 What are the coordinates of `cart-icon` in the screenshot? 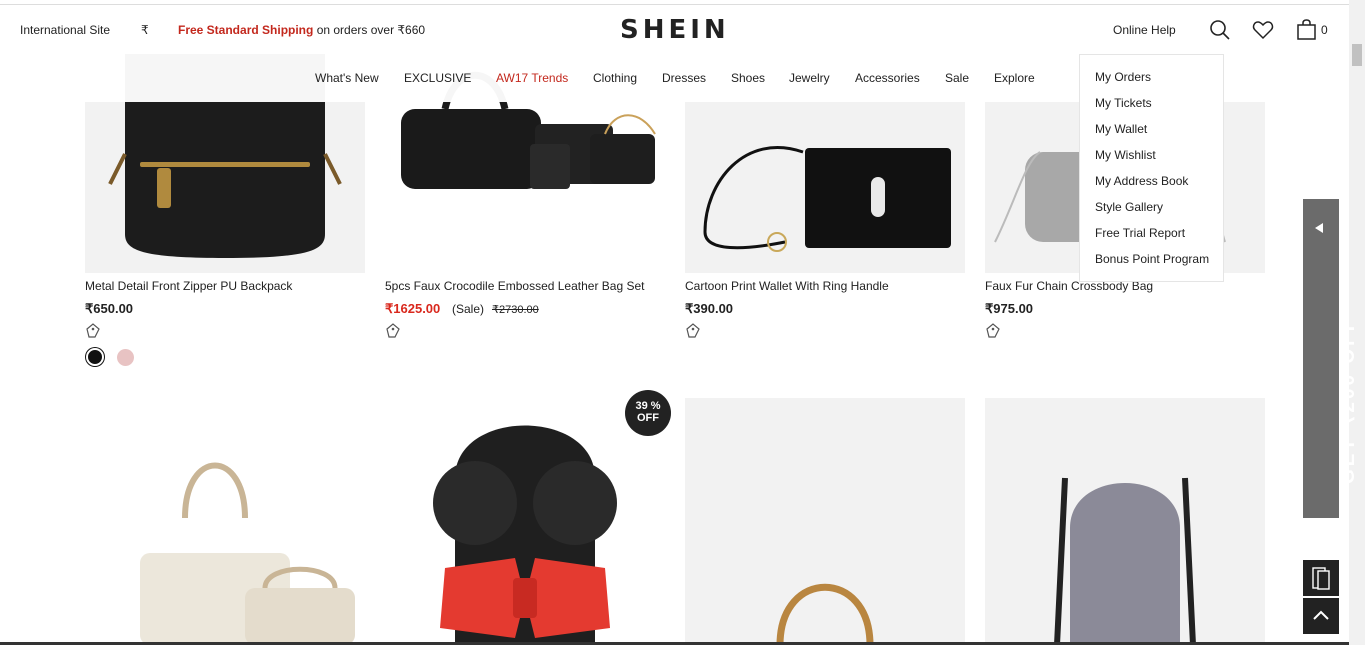 It's located at (1307, 30).